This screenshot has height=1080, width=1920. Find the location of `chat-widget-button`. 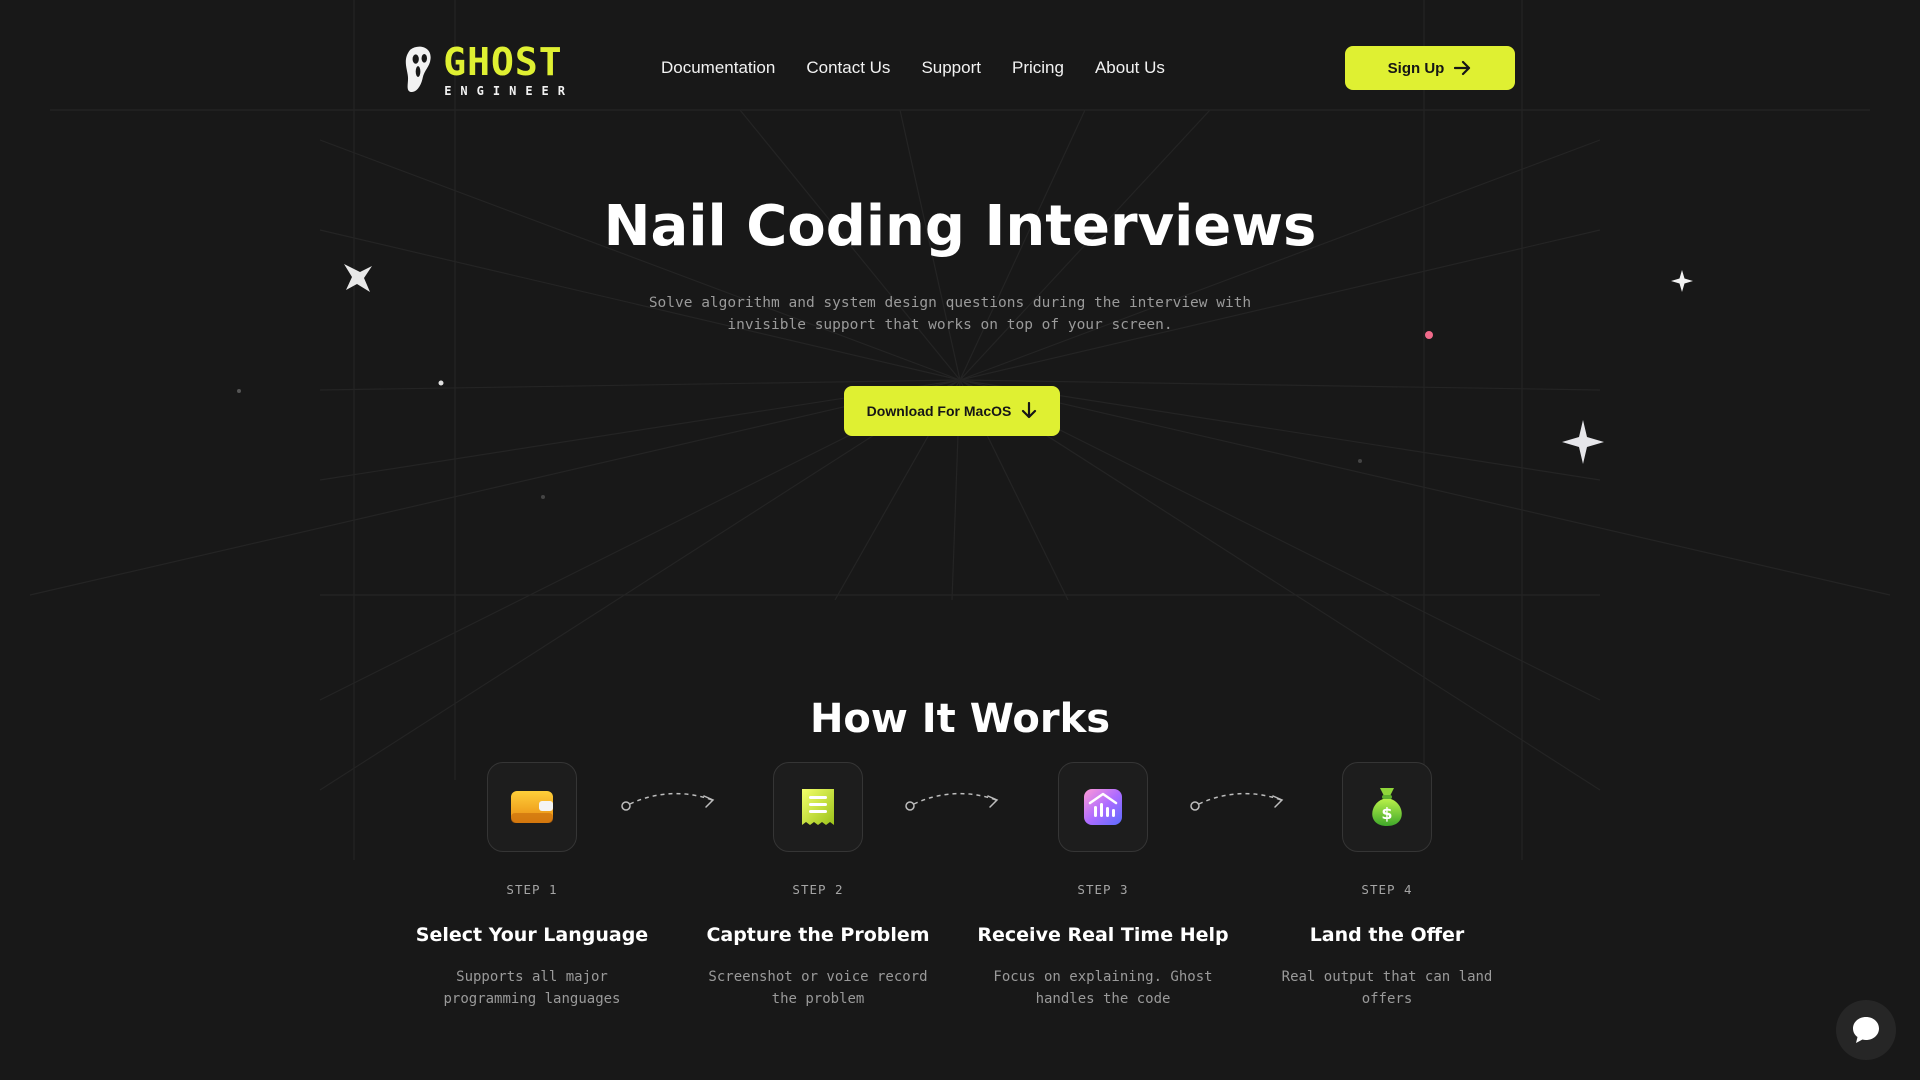

chat-widget-button is located at coordinates (1866, 1030).